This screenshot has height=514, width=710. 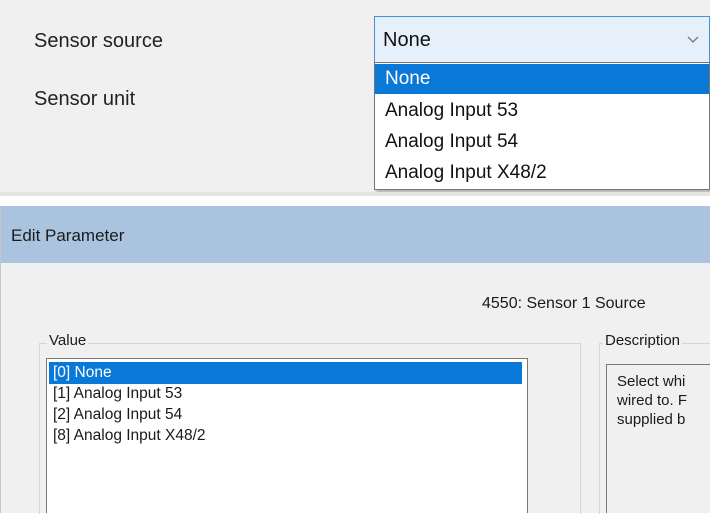 I want to click on value-group-label: Value, so click(x=68, y=340).